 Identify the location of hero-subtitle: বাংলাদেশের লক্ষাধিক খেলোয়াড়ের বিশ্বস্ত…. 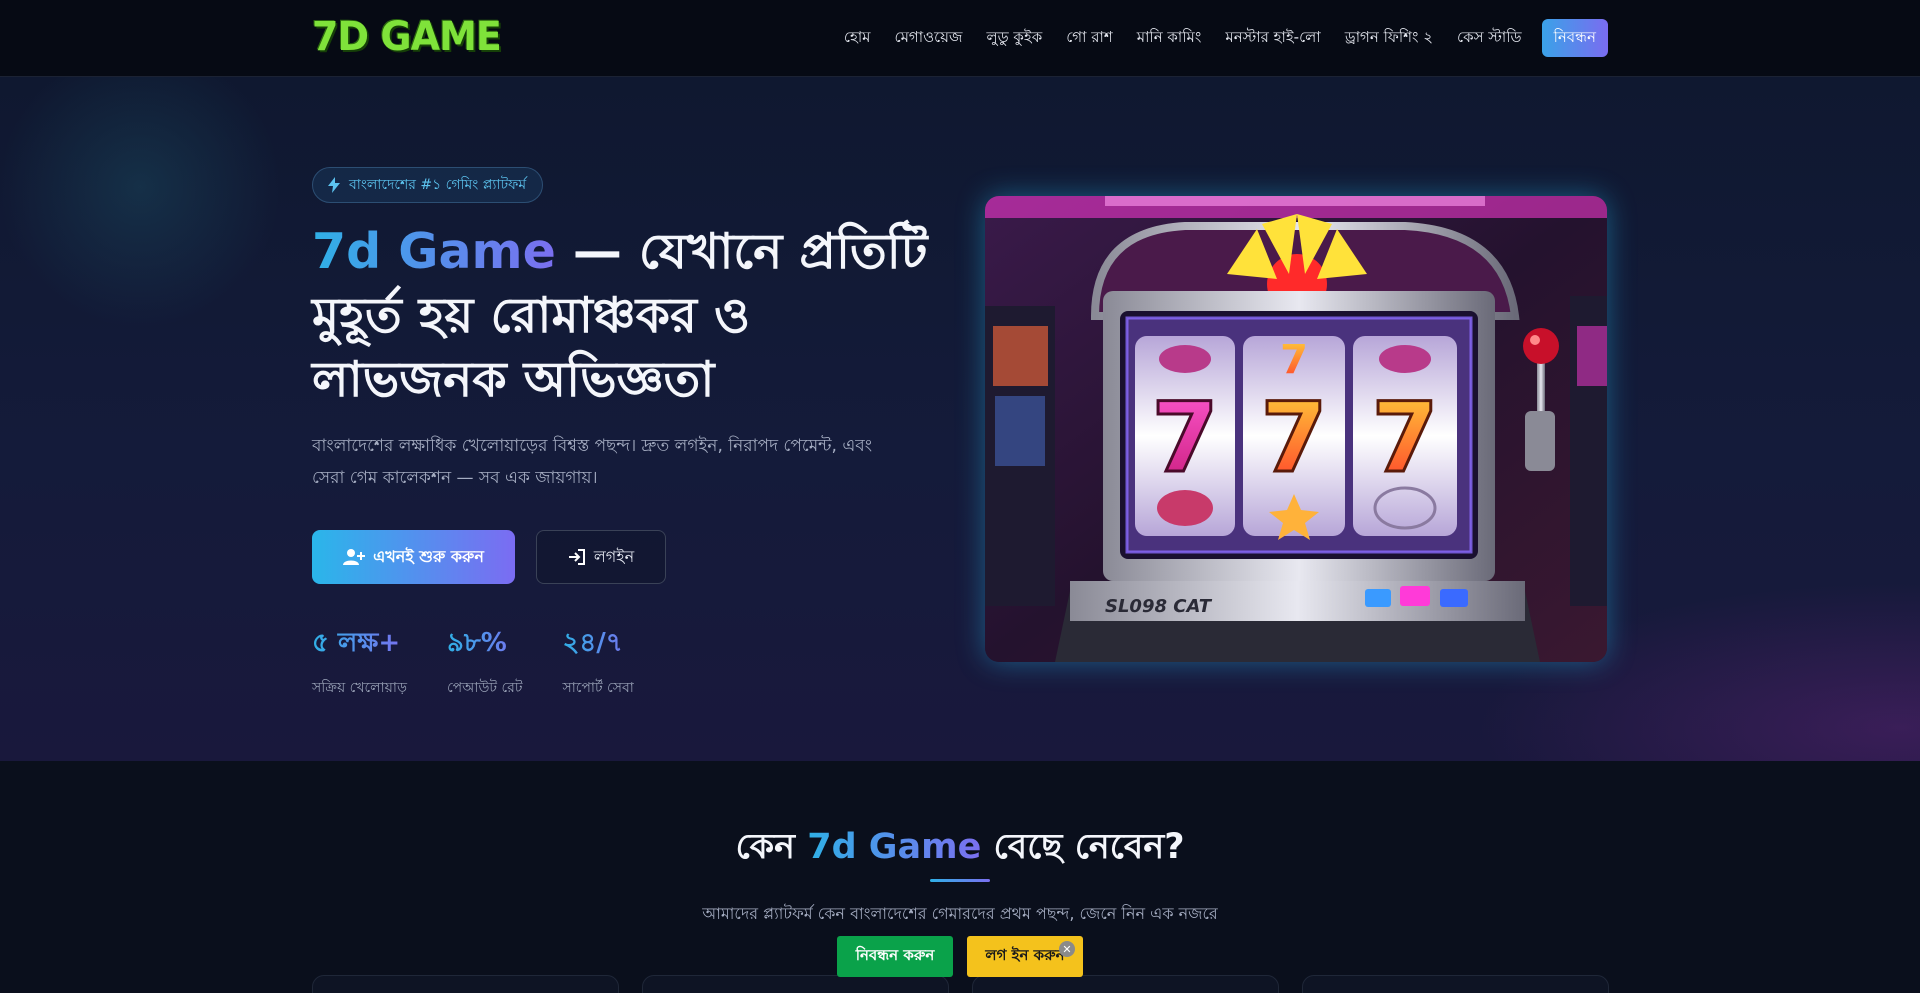
(592, 462).